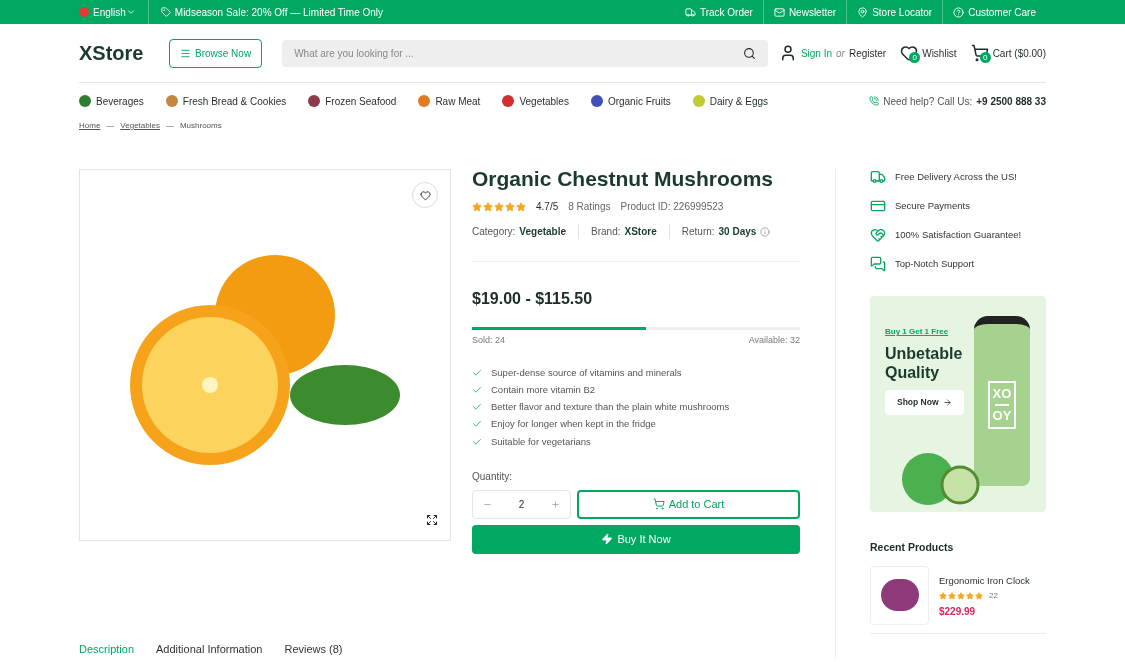  Describe the element at coordinates (874, 101) in the screenshot. I see `phone-icon` at that location.